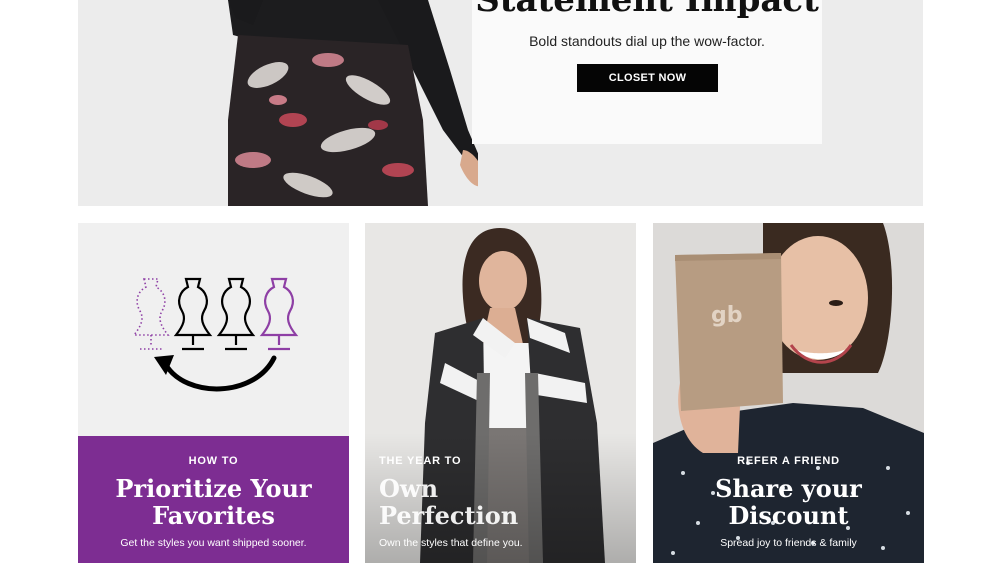 Image resolution: width=1000 pixels, height=563 pixels. I want to click on tile-headline: Prioritize Your Favorites, so click(213, 502).